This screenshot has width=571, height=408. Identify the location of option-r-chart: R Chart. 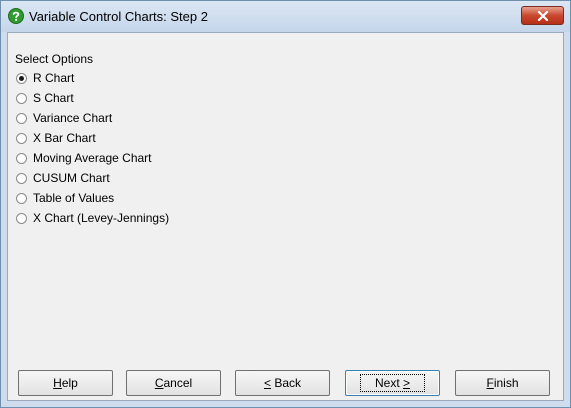
(45, 78).